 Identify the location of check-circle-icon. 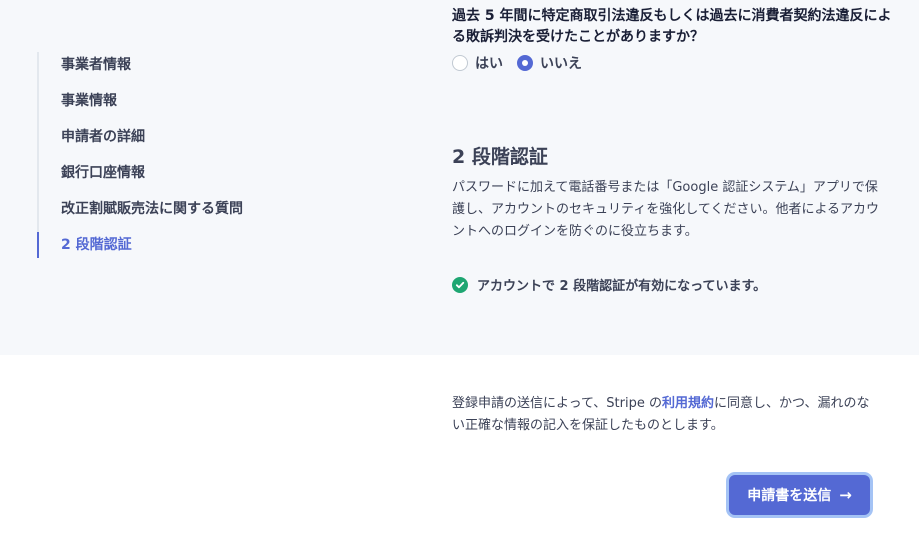
(460, 284).